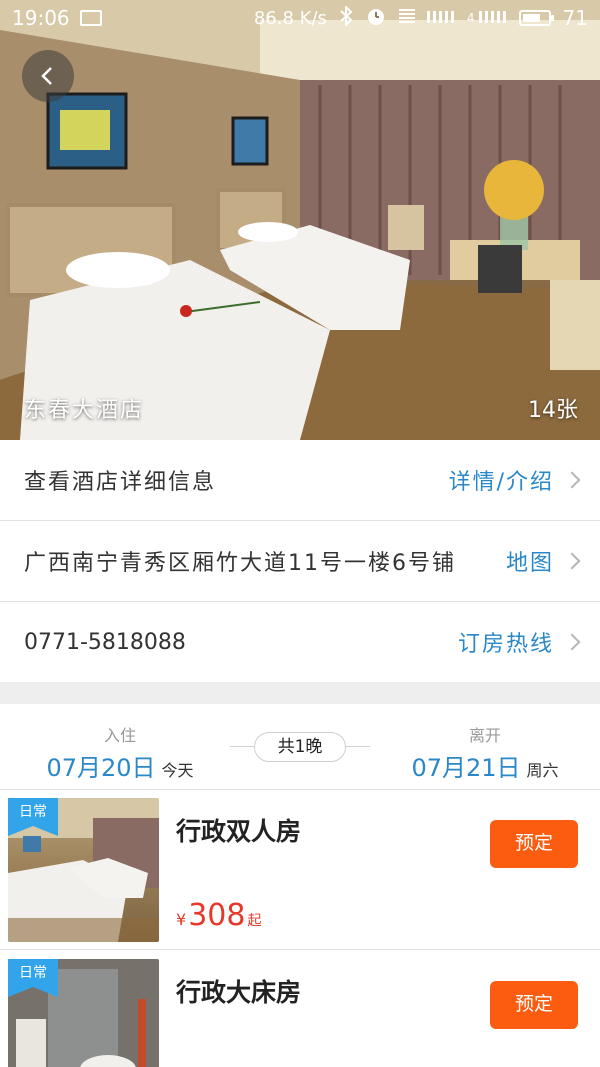  What do you see at coordinates (376, 18) in the screenshot?
I see `alarm-icon` at bounding box center [376, 18].